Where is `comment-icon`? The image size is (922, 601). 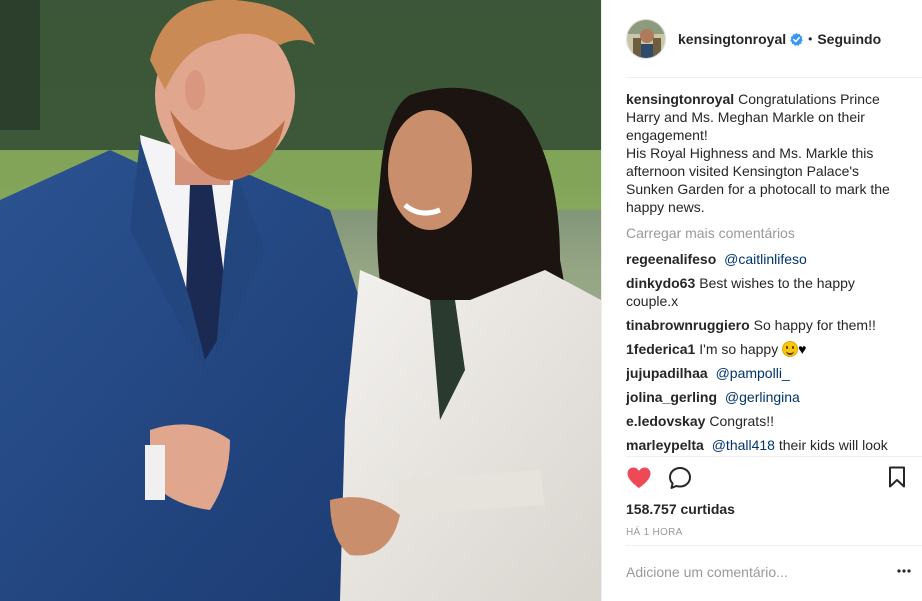 comment-icon is located at coordinates (680, 478).